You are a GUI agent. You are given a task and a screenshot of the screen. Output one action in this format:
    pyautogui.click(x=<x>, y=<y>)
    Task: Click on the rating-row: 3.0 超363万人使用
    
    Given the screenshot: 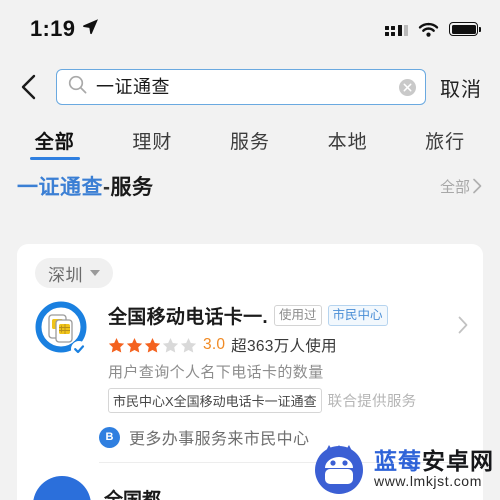 What is the action you would take?
    pyautogui.click(x=288, y=345)
    